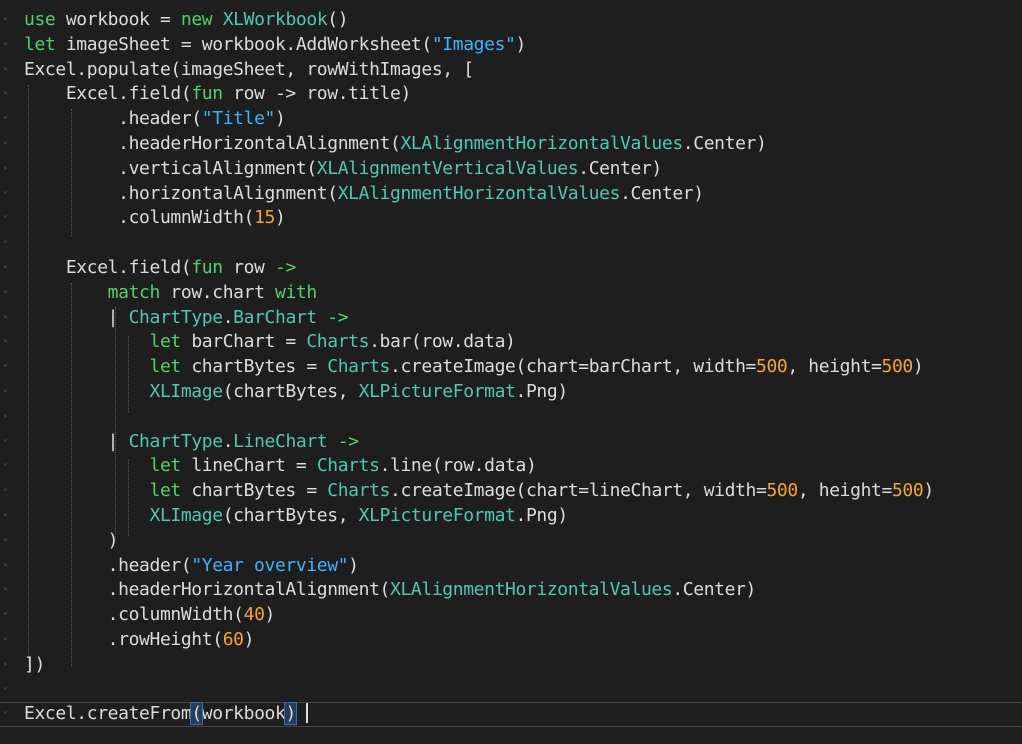 This screenshot has height=744, width=1022. I want to click on code-token: , height=, so click(845, 491).